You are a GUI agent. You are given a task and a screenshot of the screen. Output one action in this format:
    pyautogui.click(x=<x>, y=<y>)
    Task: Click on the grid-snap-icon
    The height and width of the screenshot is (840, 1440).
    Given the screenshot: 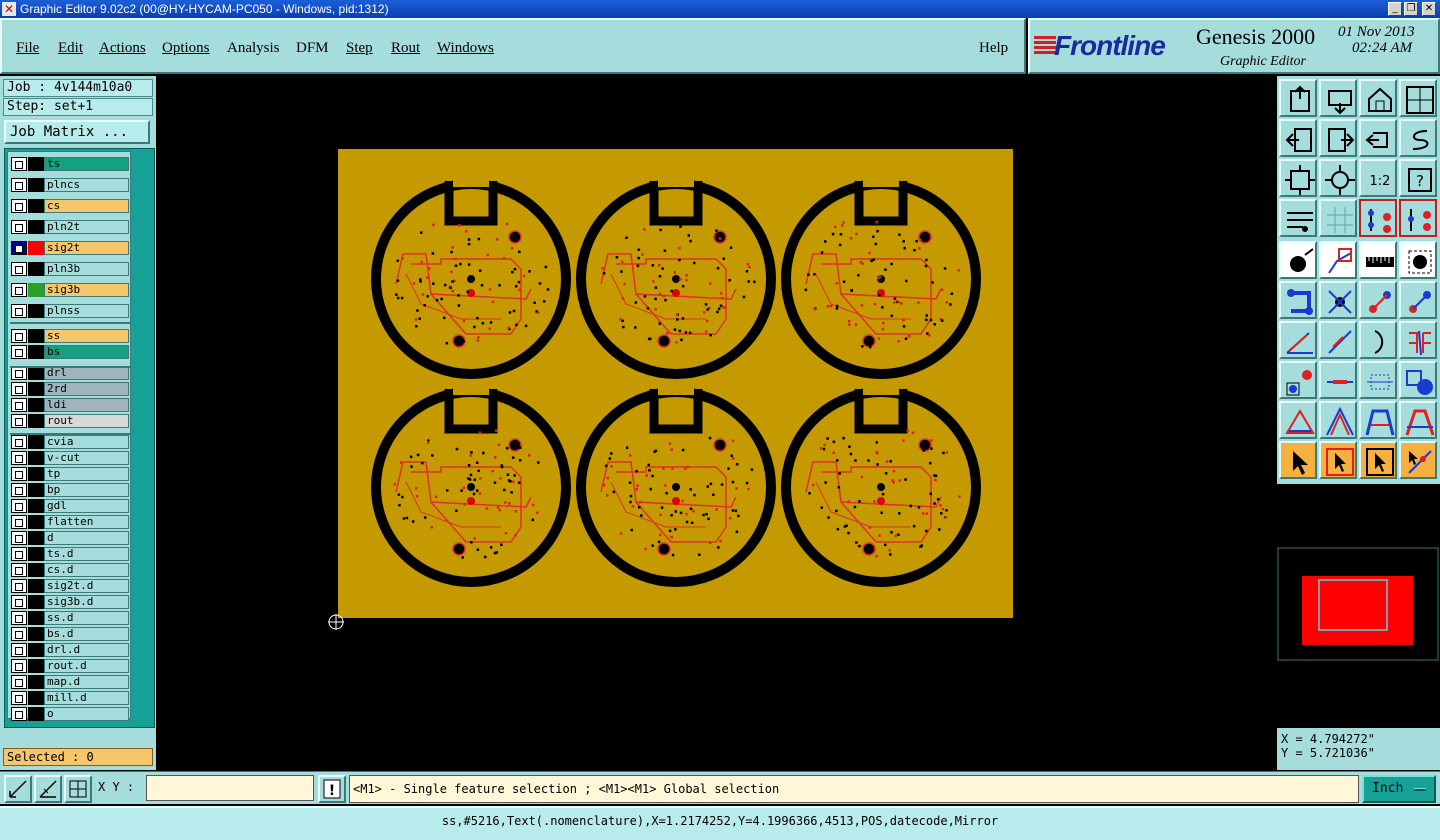 What is the action you would take?
    pyautogui.click(x=78, y=789)
    